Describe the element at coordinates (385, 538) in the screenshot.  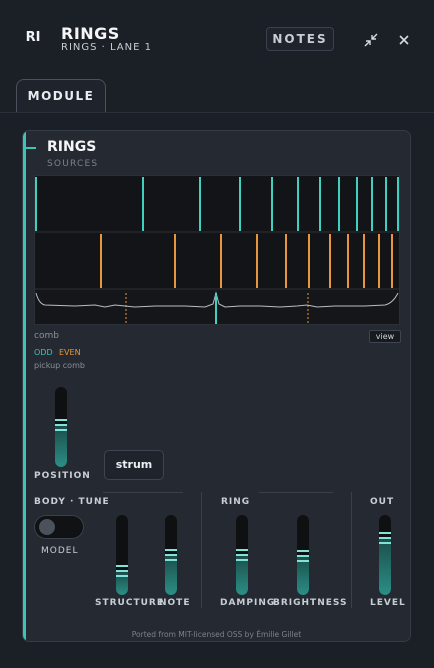
I see `level-slider-thumb` at that location.